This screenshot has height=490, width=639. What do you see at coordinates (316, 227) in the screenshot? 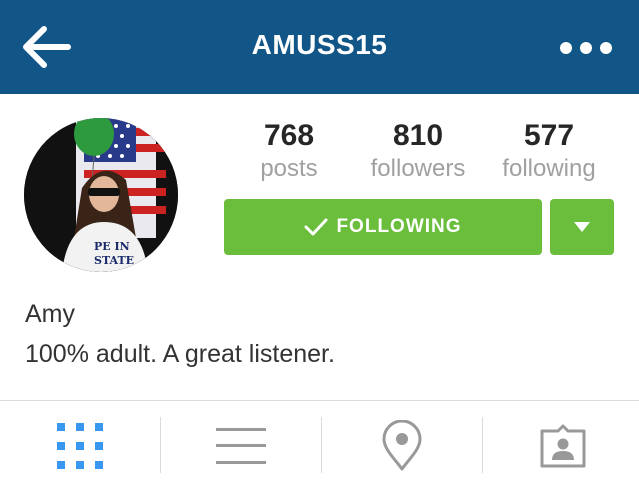
I see `check-icon` at bounding box center [316, 227].